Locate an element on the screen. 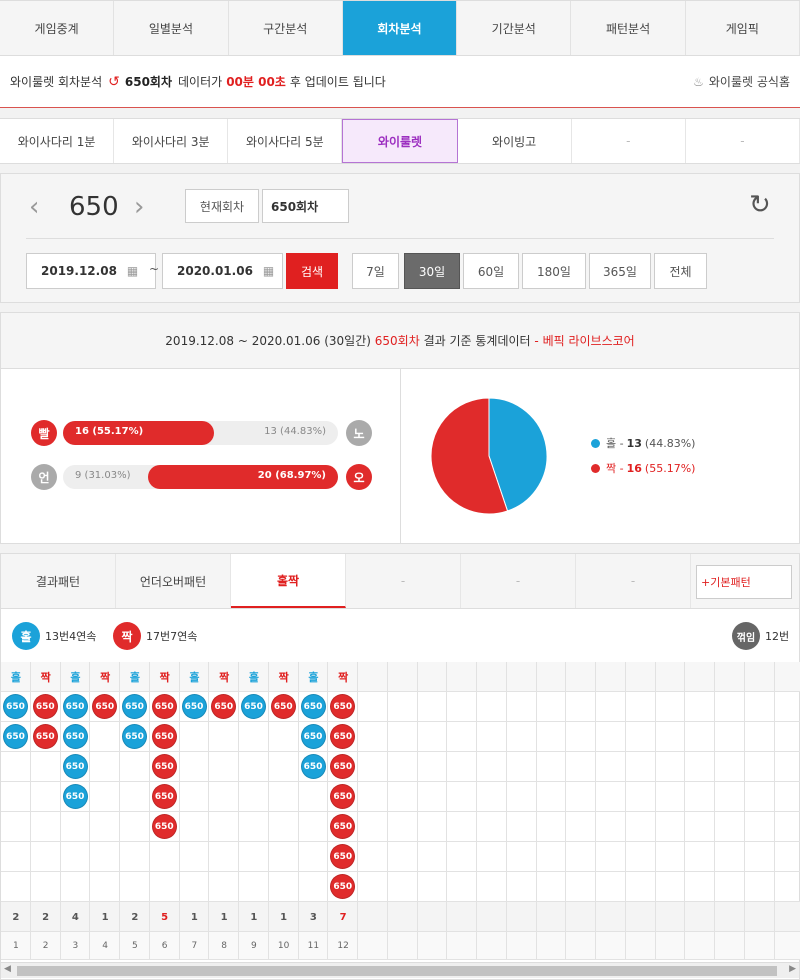 The height and width of the screenshot is (980, 800). column-count: 4 is located at coordinates (75, 917).